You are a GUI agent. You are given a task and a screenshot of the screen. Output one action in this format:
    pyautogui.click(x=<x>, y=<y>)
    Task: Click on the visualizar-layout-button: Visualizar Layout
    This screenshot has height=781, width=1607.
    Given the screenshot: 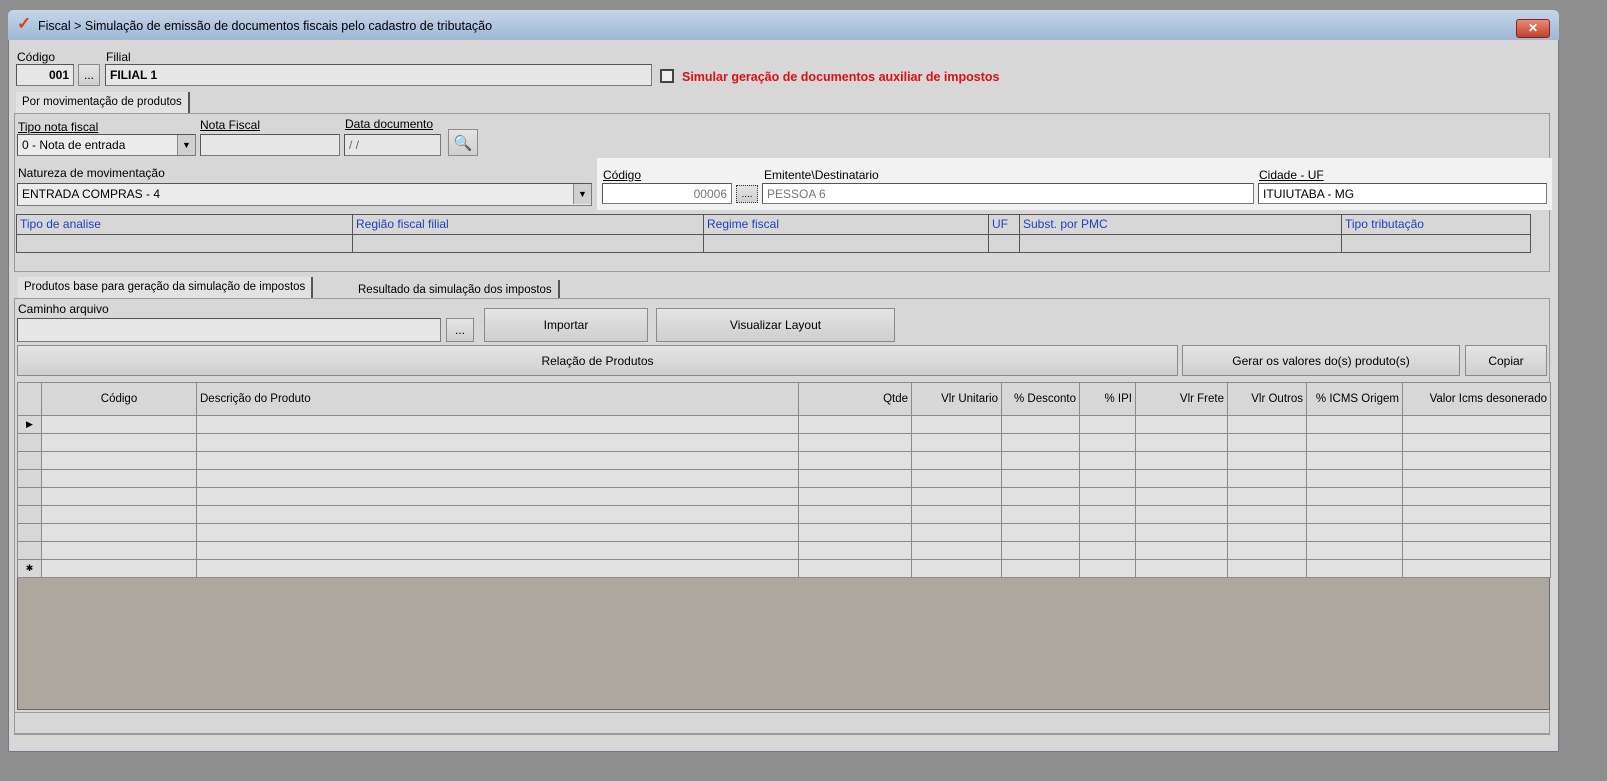 What is the action you would take?
    pyautogui.click(x=775, y=325)
    